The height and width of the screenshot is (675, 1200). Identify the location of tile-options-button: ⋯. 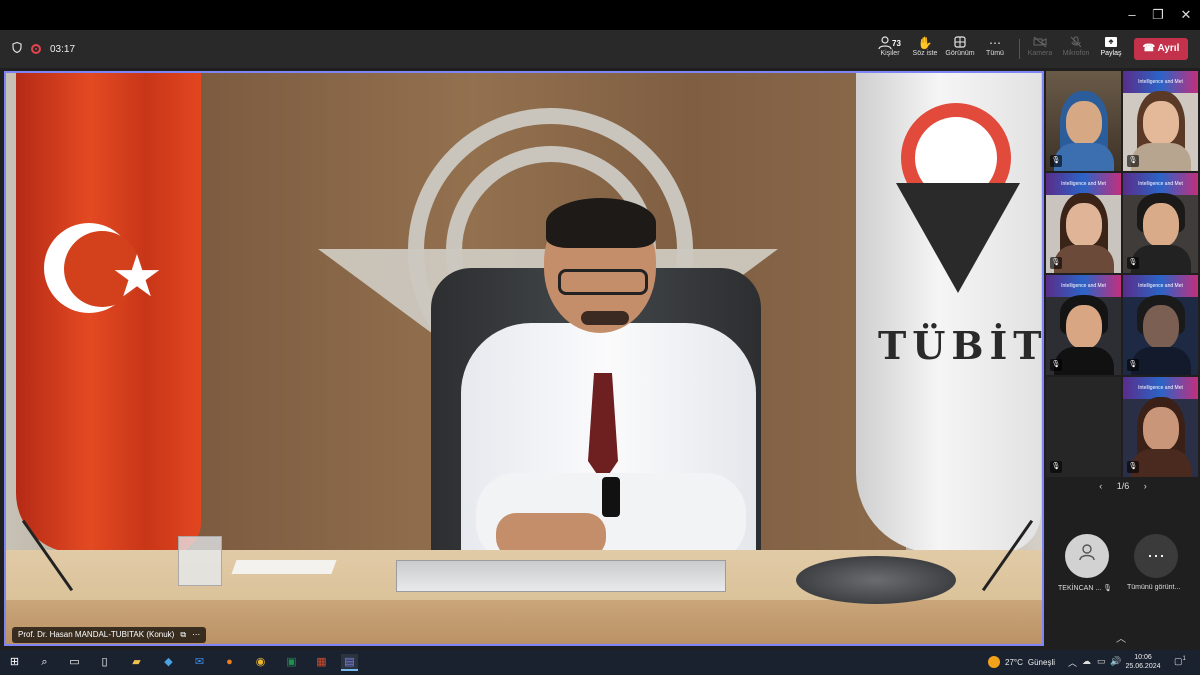
(196, 635).